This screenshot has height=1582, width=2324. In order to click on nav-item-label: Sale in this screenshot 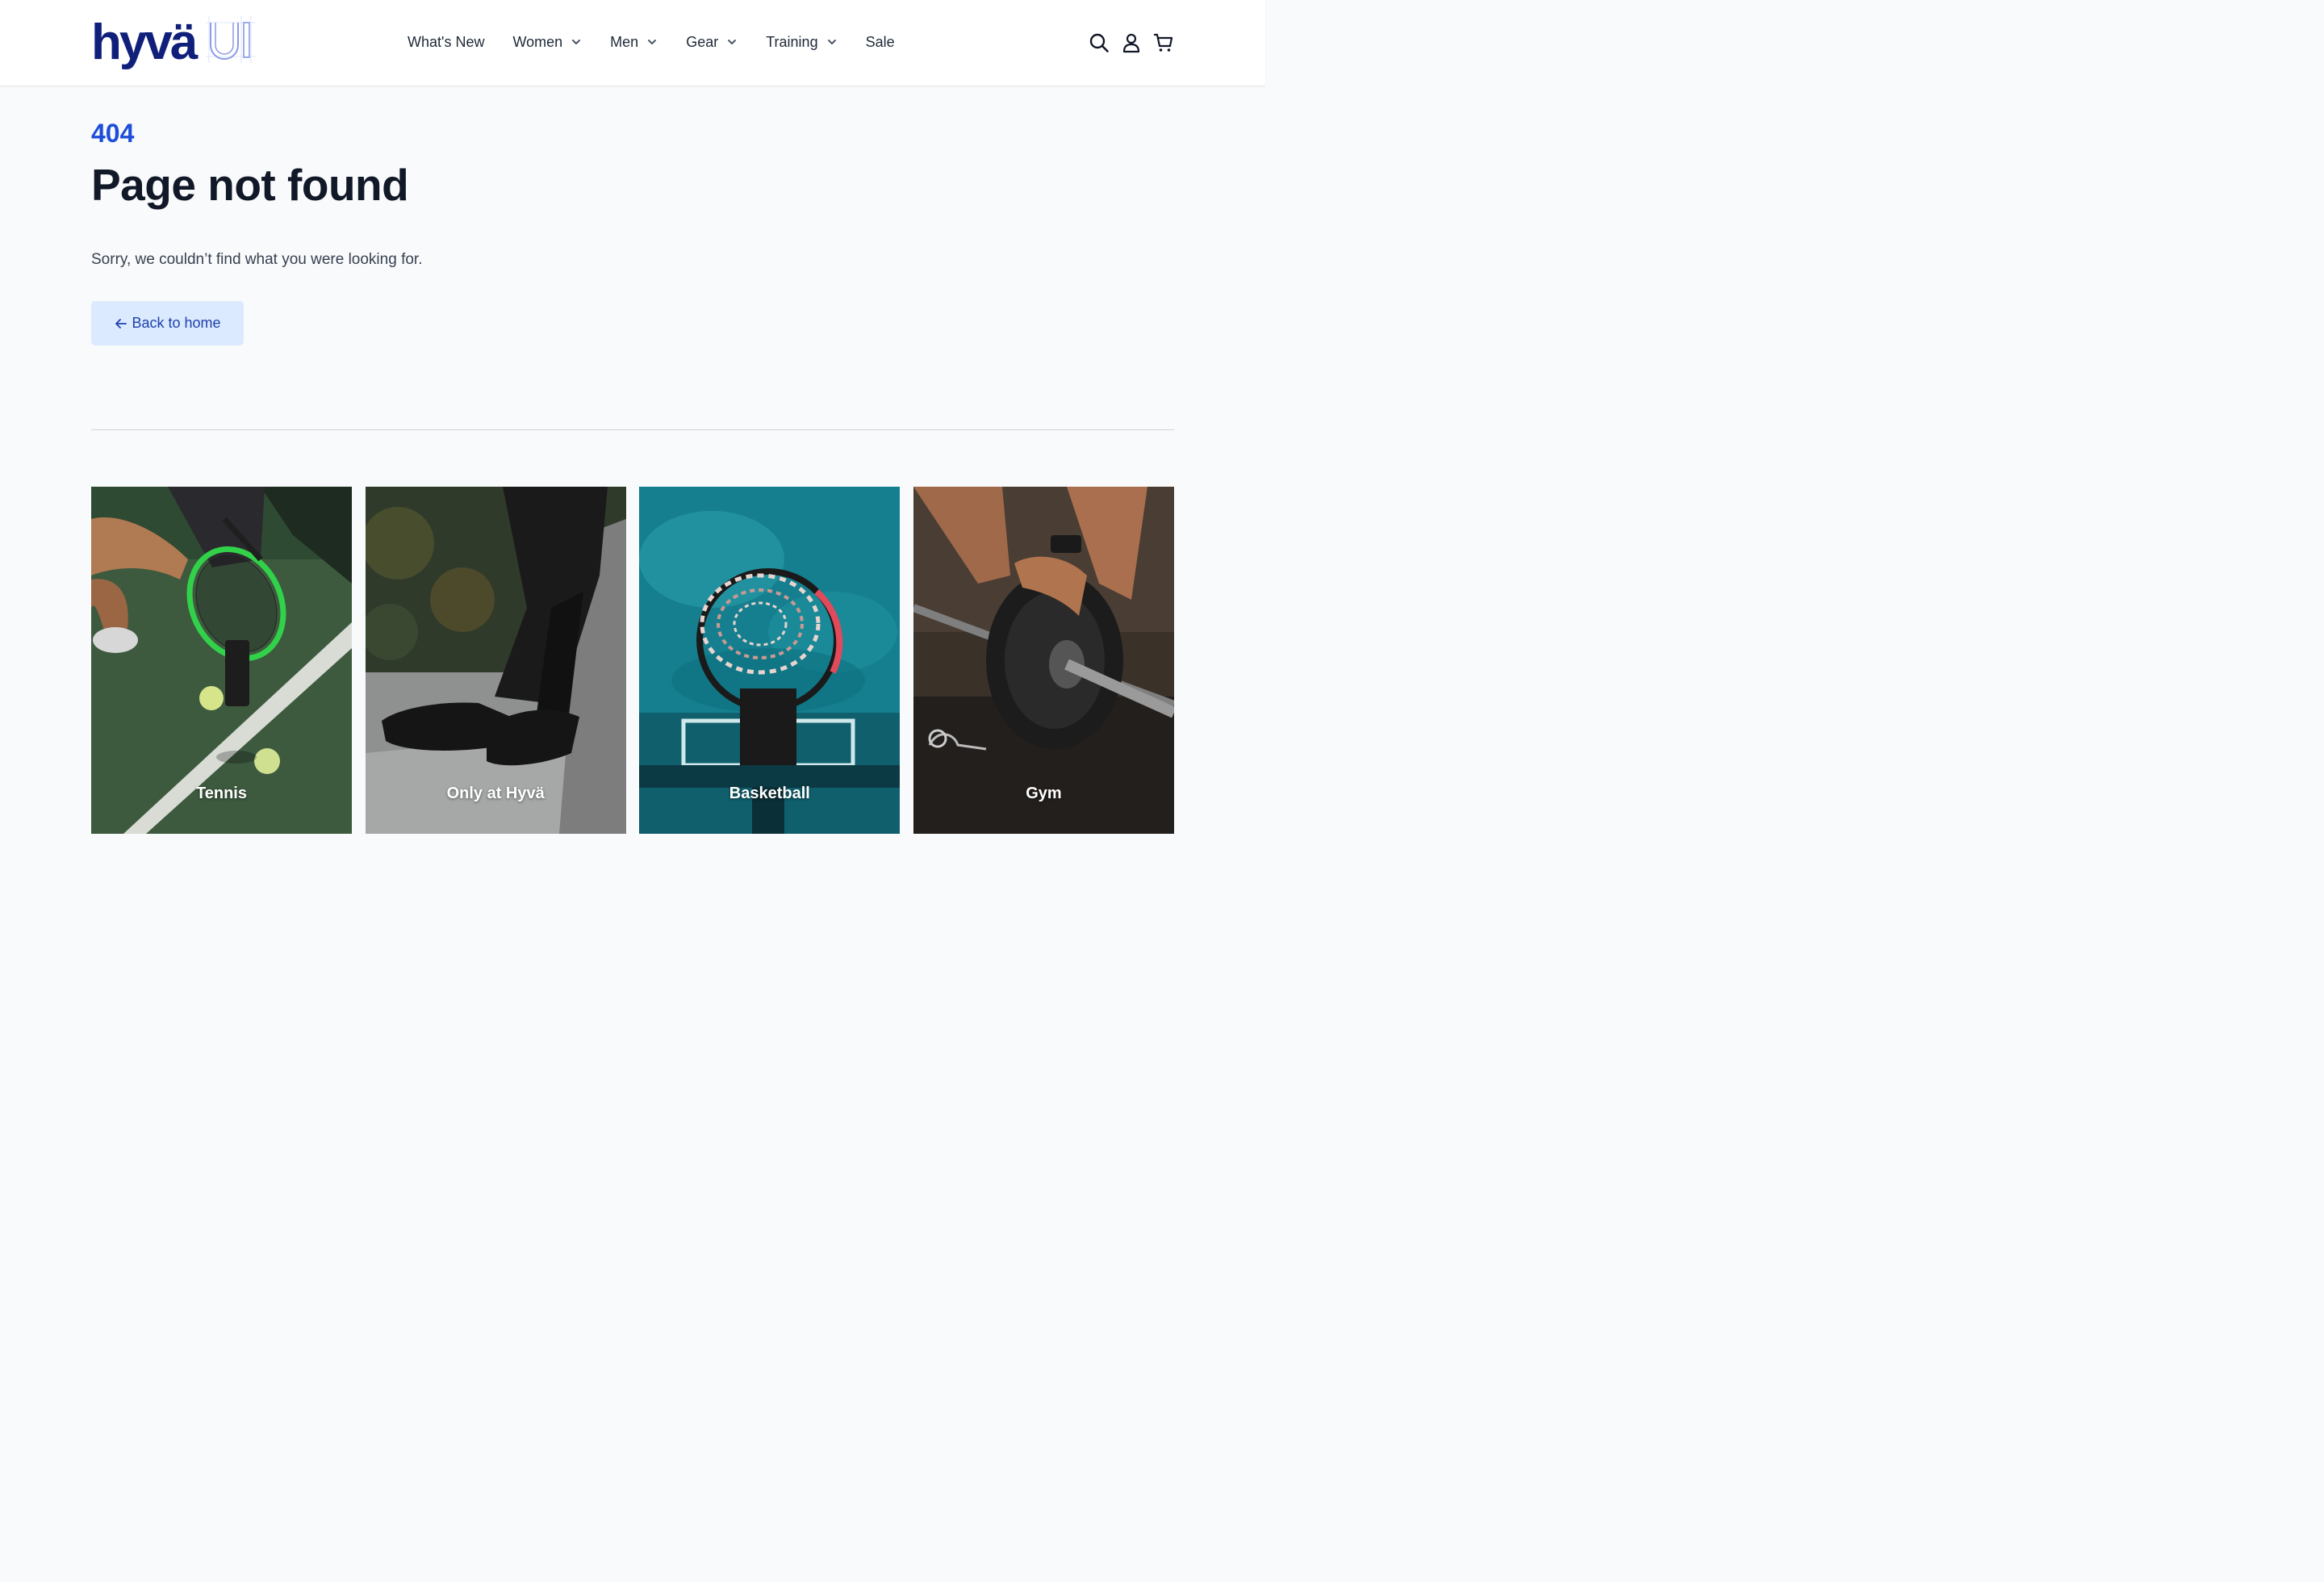, I will do `click(880, 41)`.